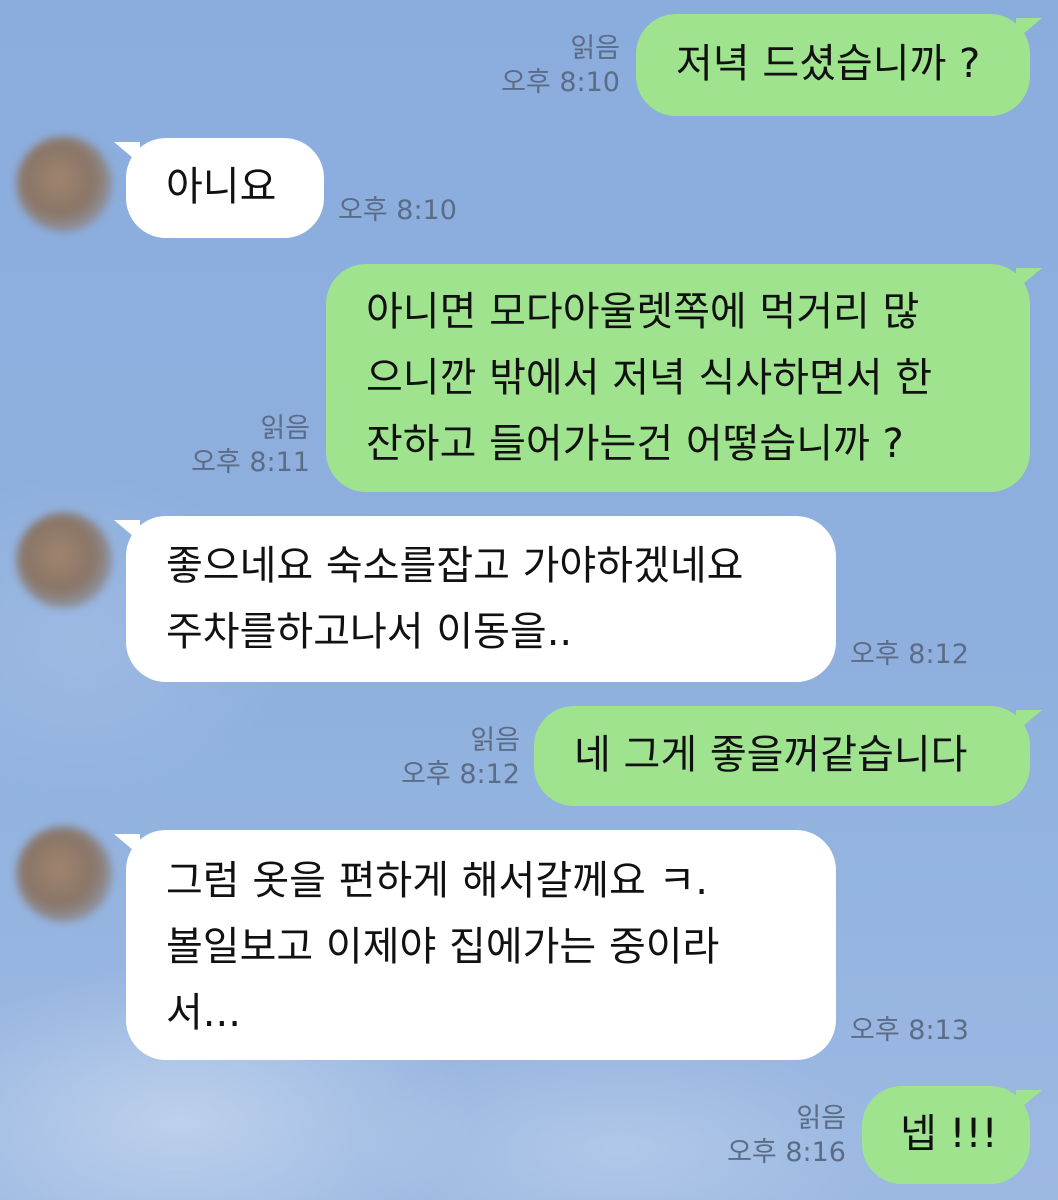  What do you see at coordinates (437, 881) in the screenshot?
I see `message-text-line: 그럼 옷을 편하게 해서갈께요 ㅋ.` at bounding box center [437, 881].